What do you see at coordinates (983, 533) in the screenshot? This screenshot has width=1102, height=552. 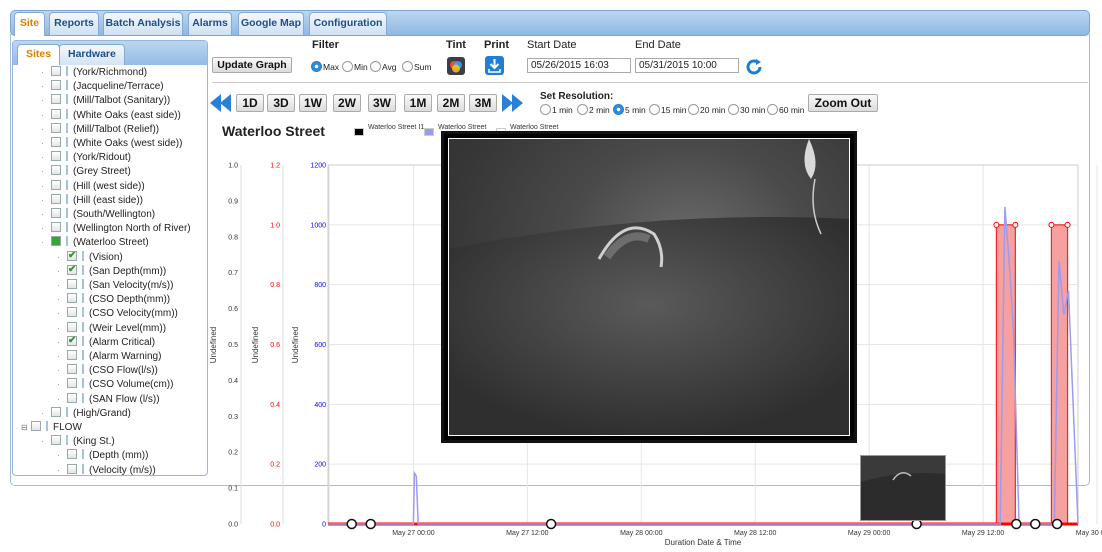 I see `x-tick-label: May 29 12:00` at bounding box center [983, 533].